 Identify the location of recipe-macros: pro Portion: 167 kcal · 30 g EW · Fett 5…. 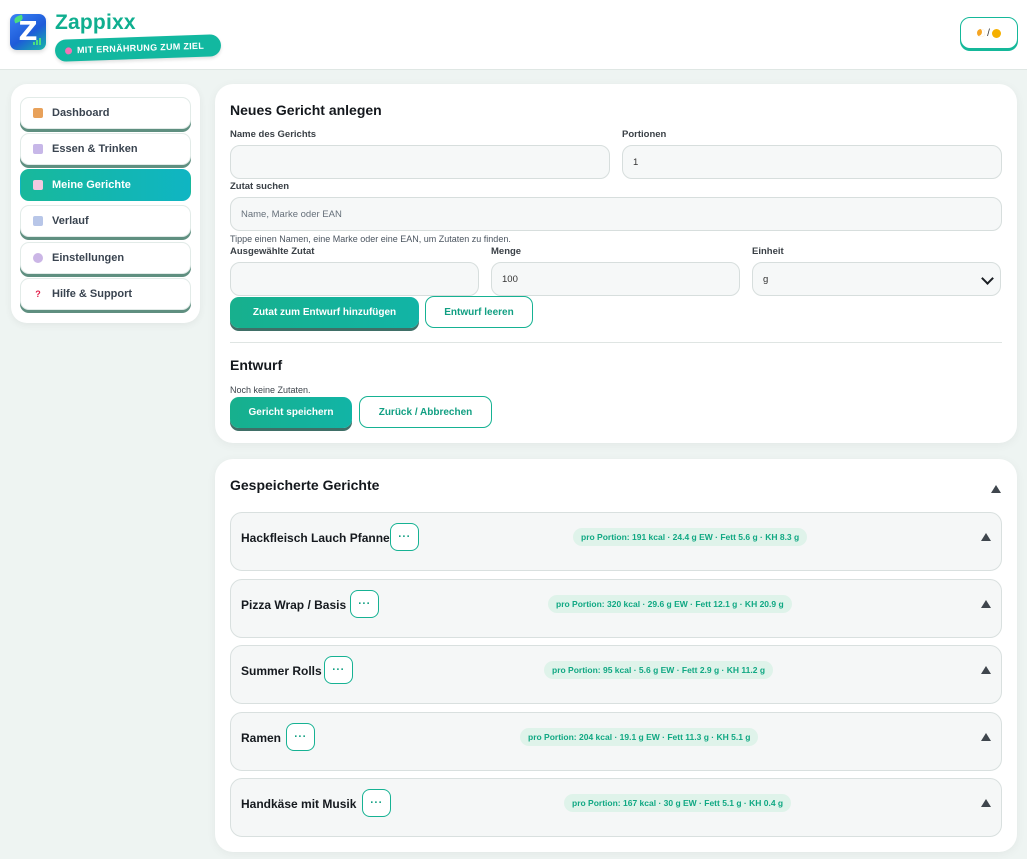
(678, 803).